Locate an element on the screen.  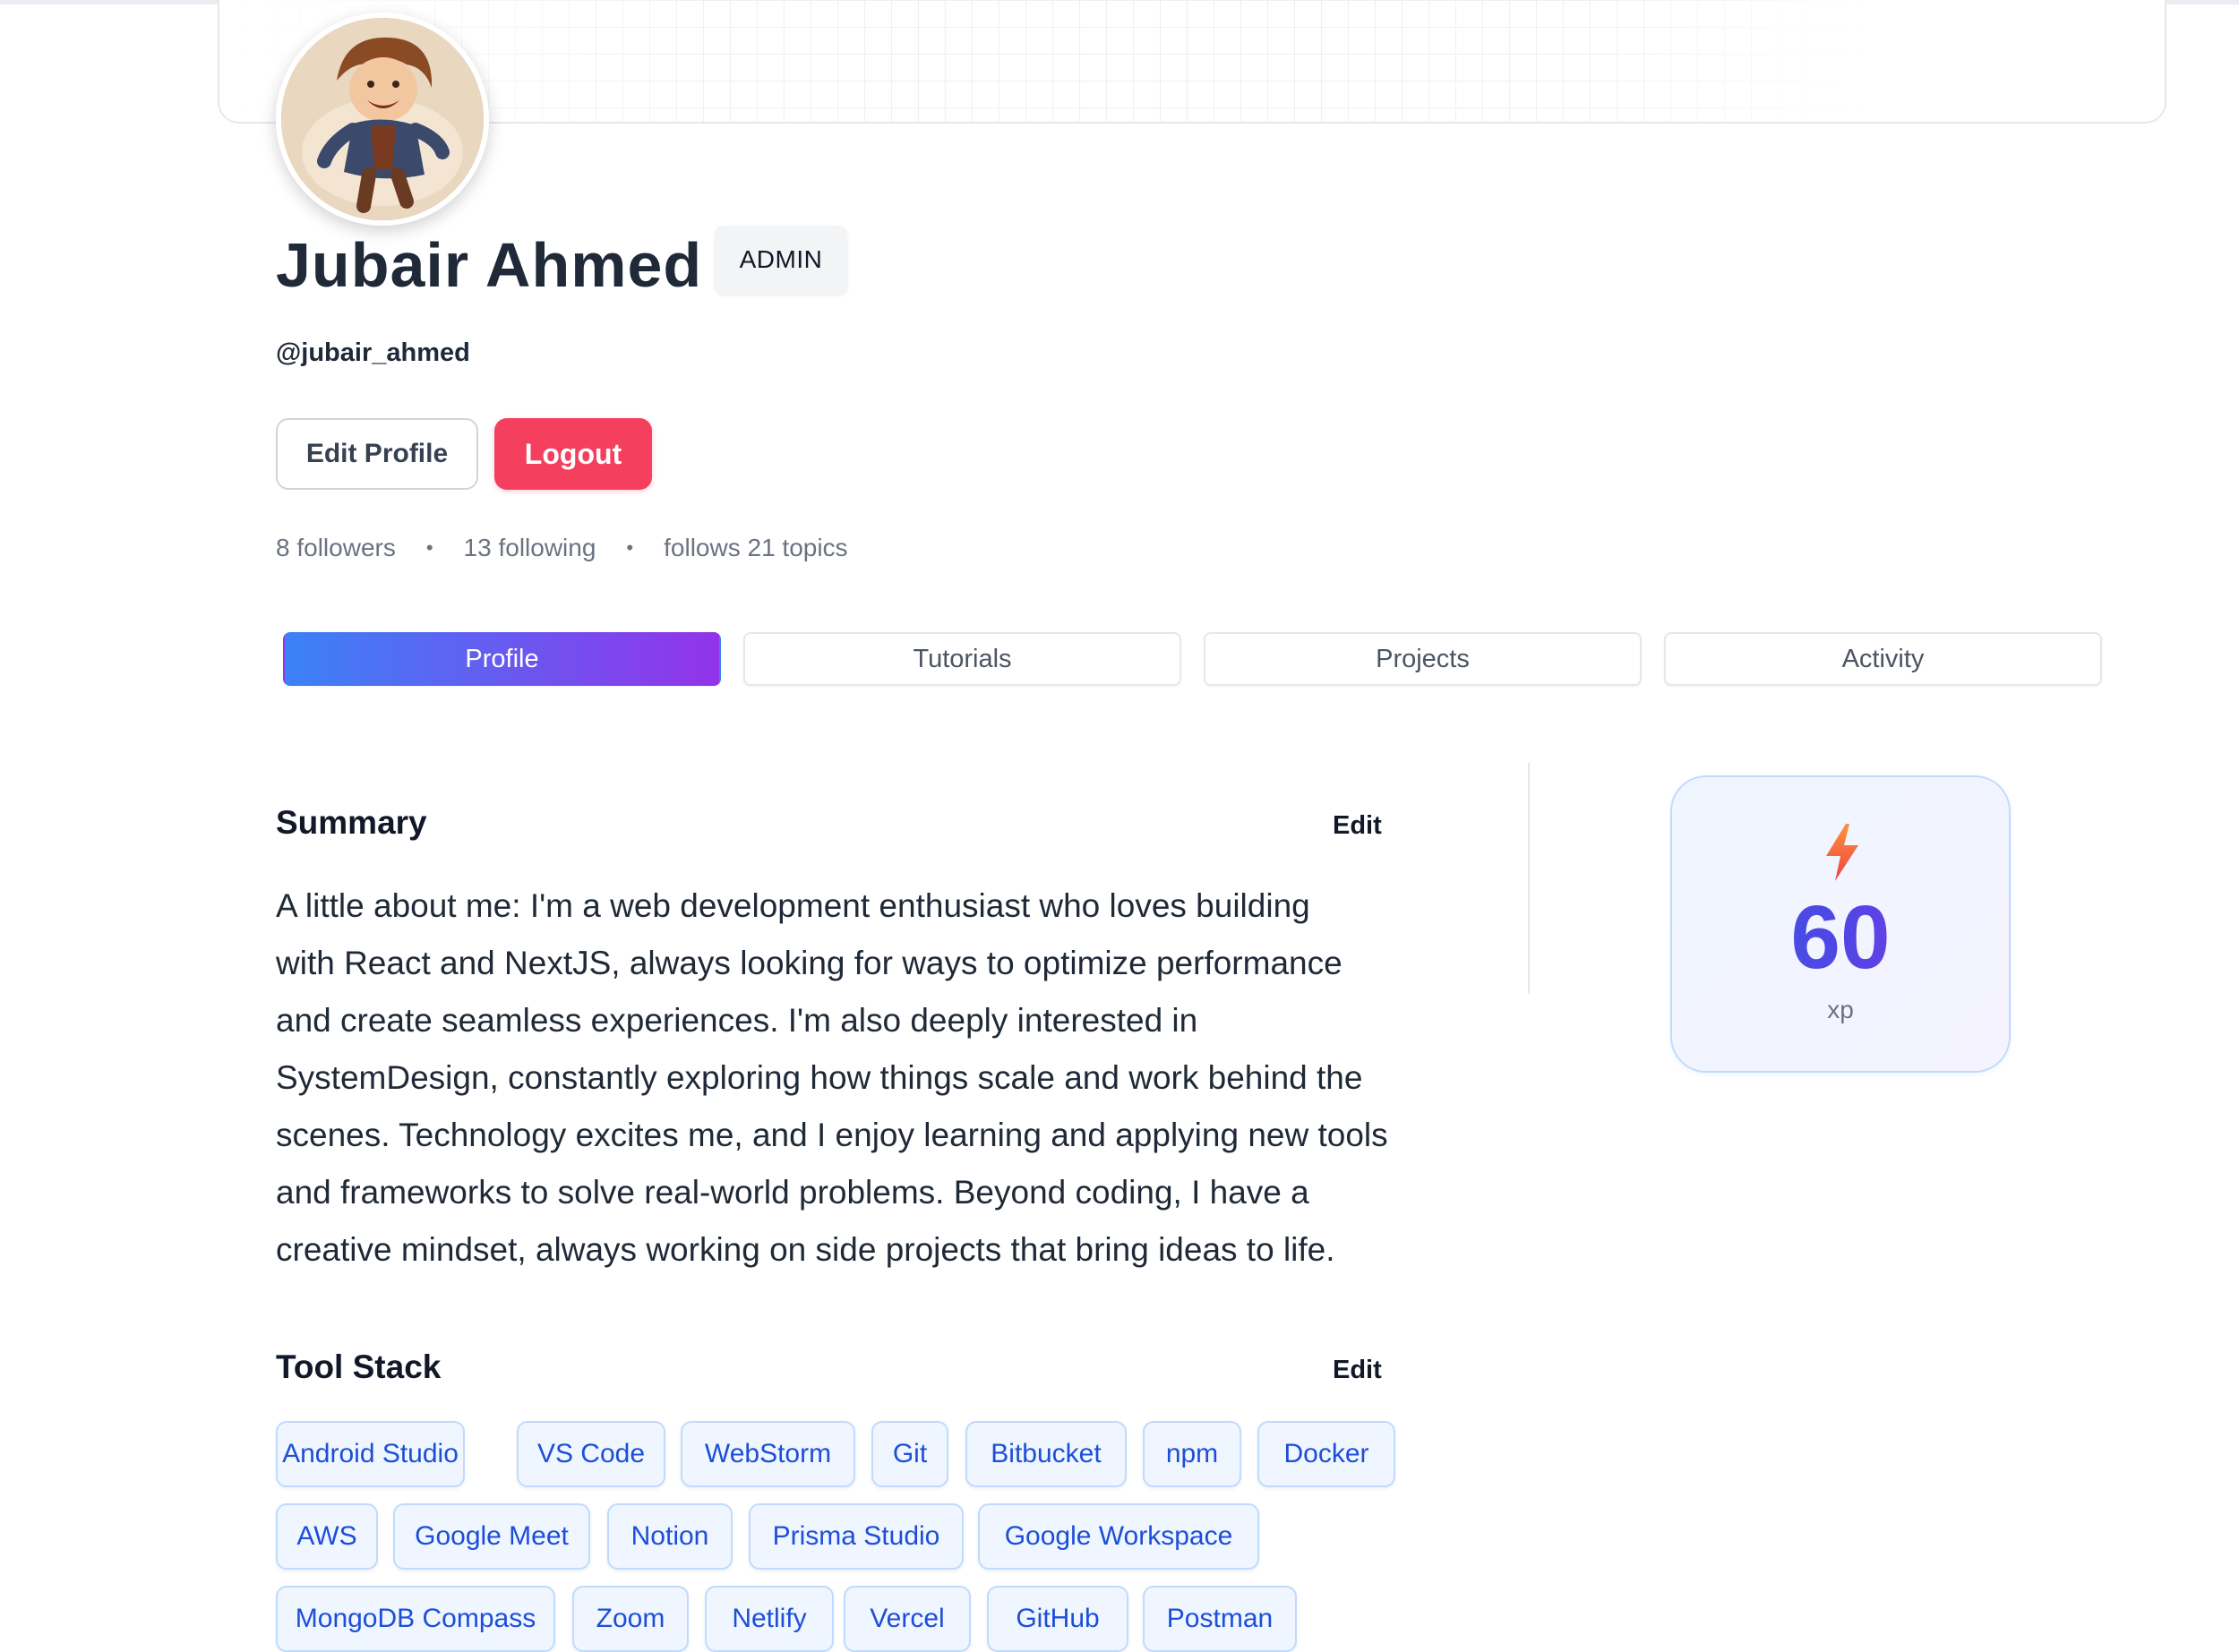
avatar-illustration is located at coordinates (383, 119).